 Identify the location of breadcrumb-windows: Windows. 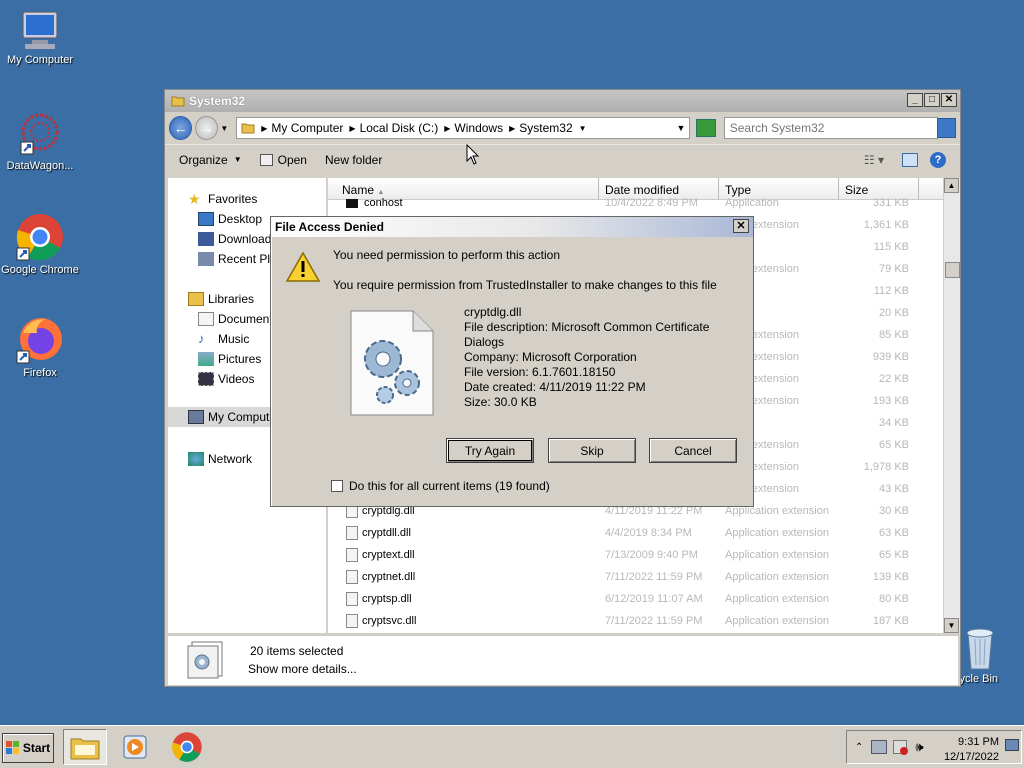
(478, 128).